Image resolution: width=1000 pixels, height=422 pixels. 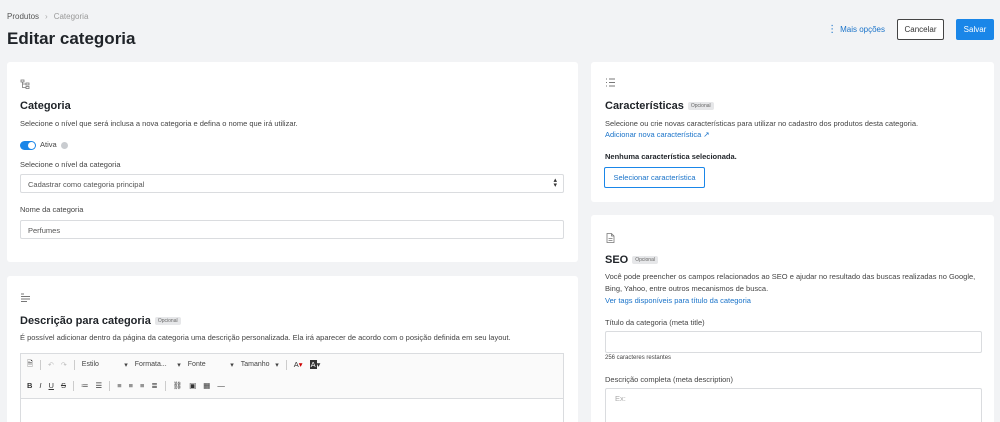 What do you see at coordinates (23, 16) in the screenshot?
I see `breadcrumb-root-link: Produtos` at bounding box center [23, 16].